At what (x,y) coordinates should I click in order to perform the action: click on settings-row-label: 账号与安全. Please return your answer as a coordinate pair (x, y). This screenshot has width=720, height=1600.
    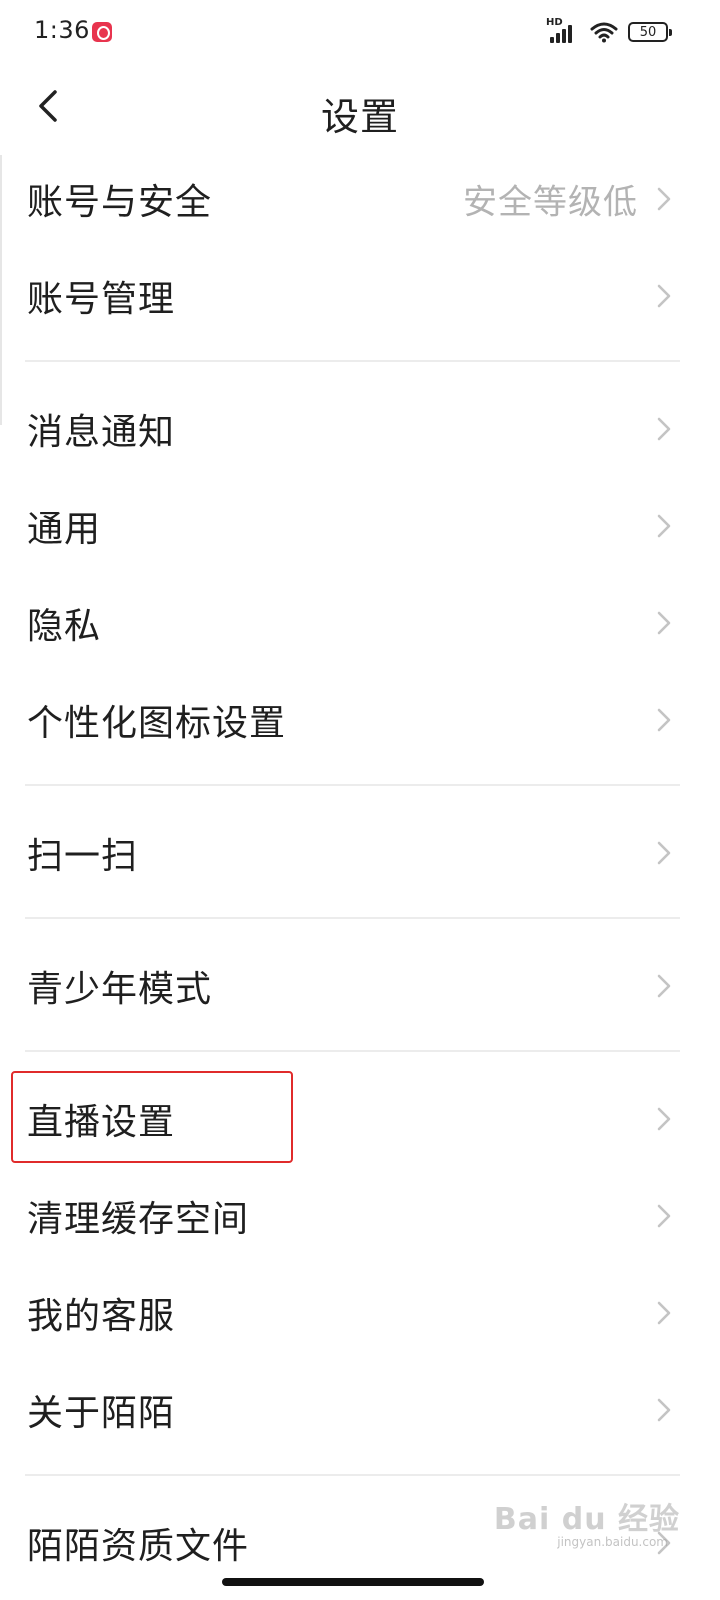
    Looking at the image, I should click on (120, 202).